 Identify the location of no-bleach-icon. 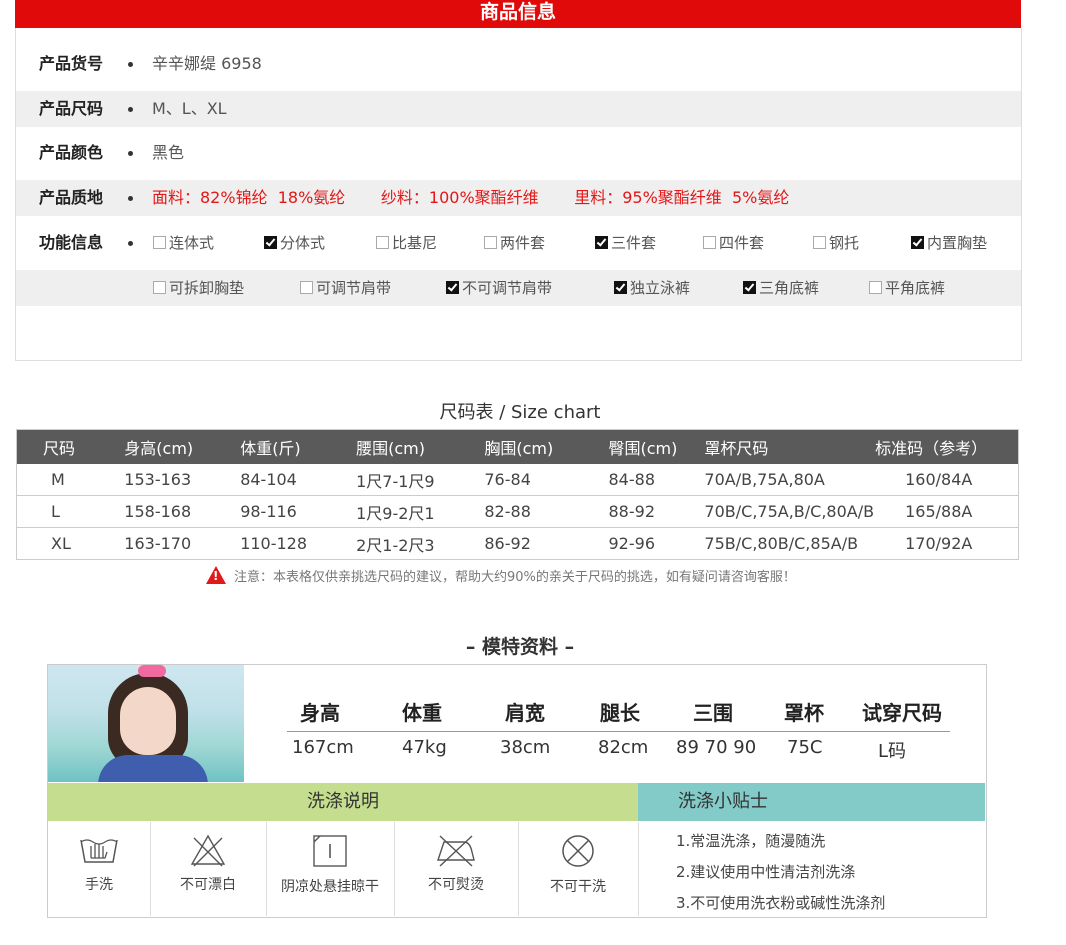
(208, 850).